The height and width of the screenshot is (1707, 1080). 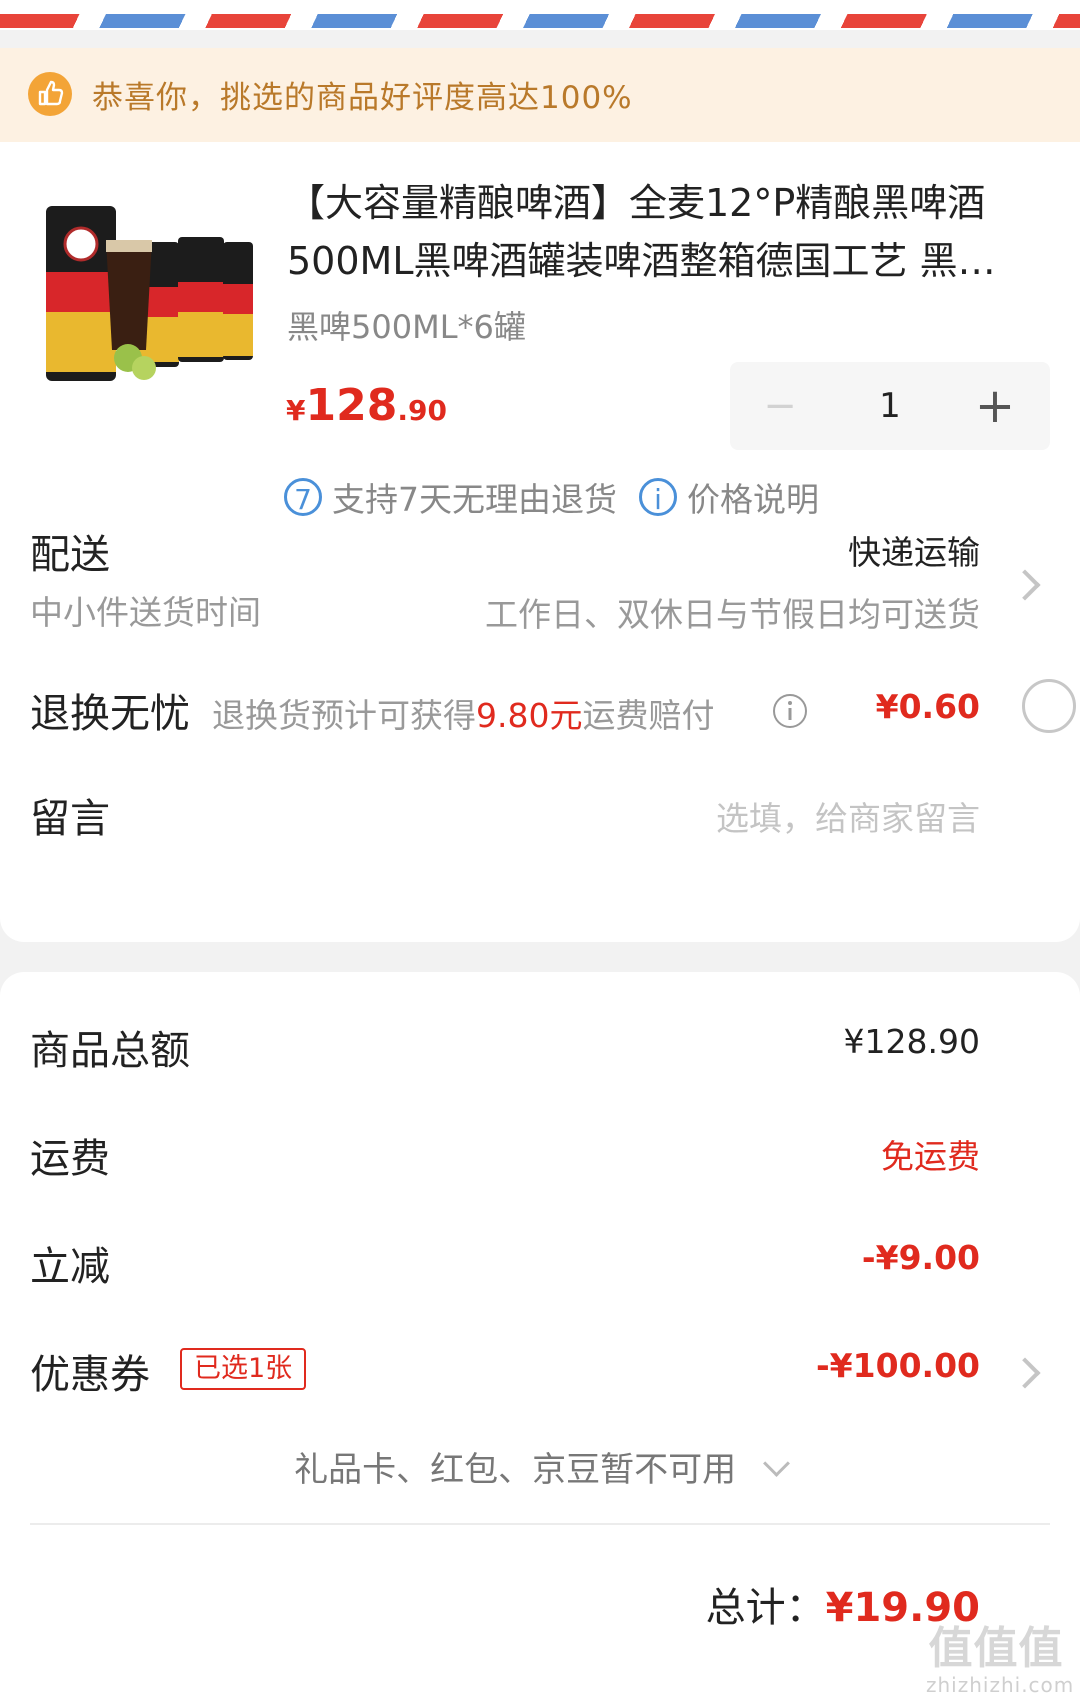 What do you see at coordinates (529, 715) in the screenshot?
I see `return-desc-amount: 9.80元` at bounding box center [529, 715].